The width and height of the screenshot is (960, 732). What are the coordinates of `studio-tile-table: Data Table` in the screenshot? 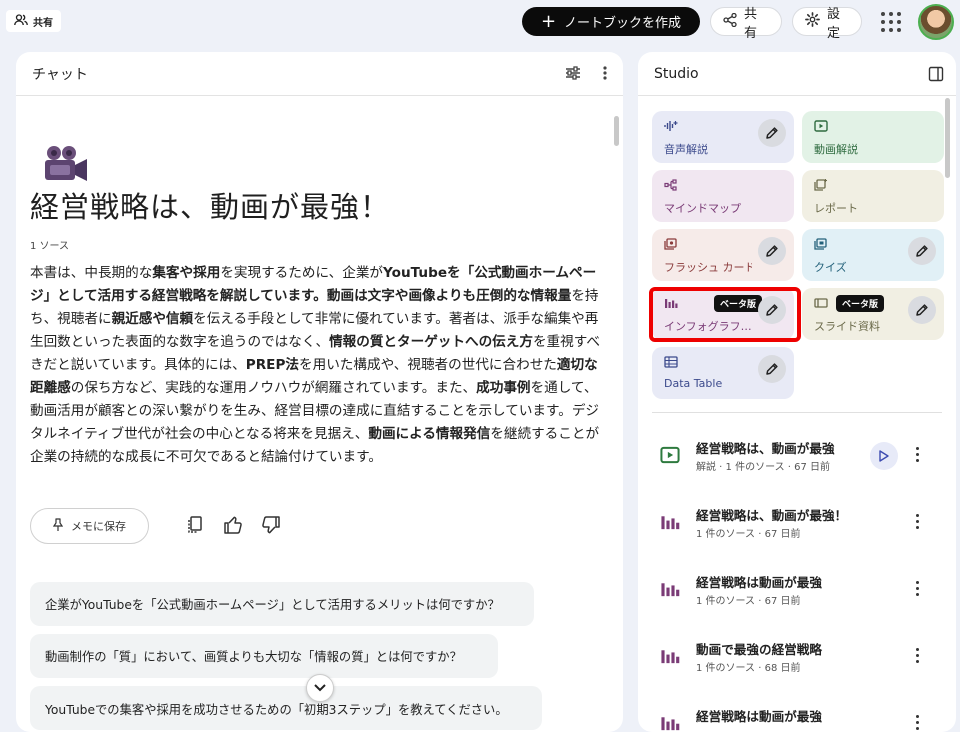 It's located at (723, 373).